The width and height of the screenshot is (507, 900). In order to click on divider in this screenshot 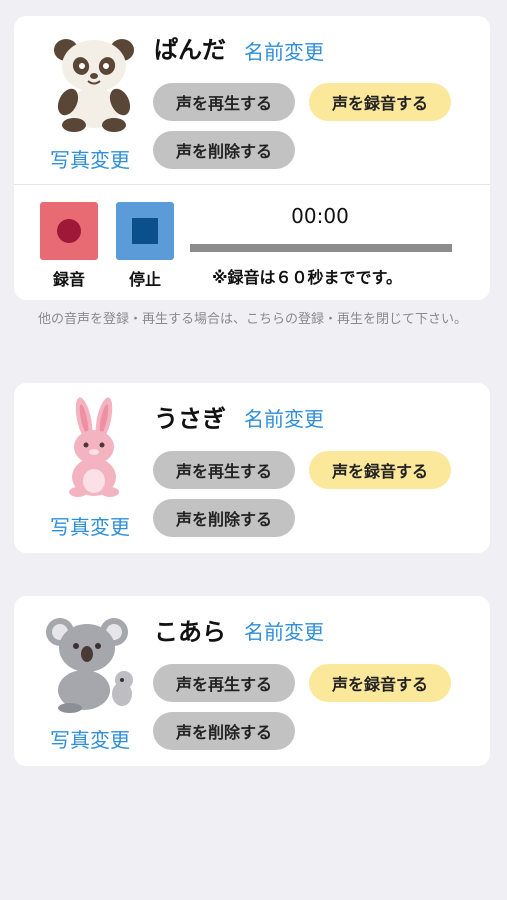, I will do `click(252, 184)`.